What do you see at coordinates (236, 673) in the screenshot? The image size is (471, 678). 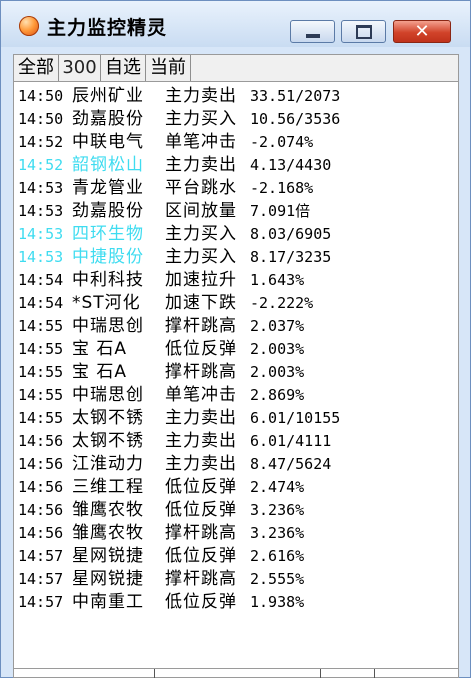 I see `status-bar` at bounding box center [236, 673].